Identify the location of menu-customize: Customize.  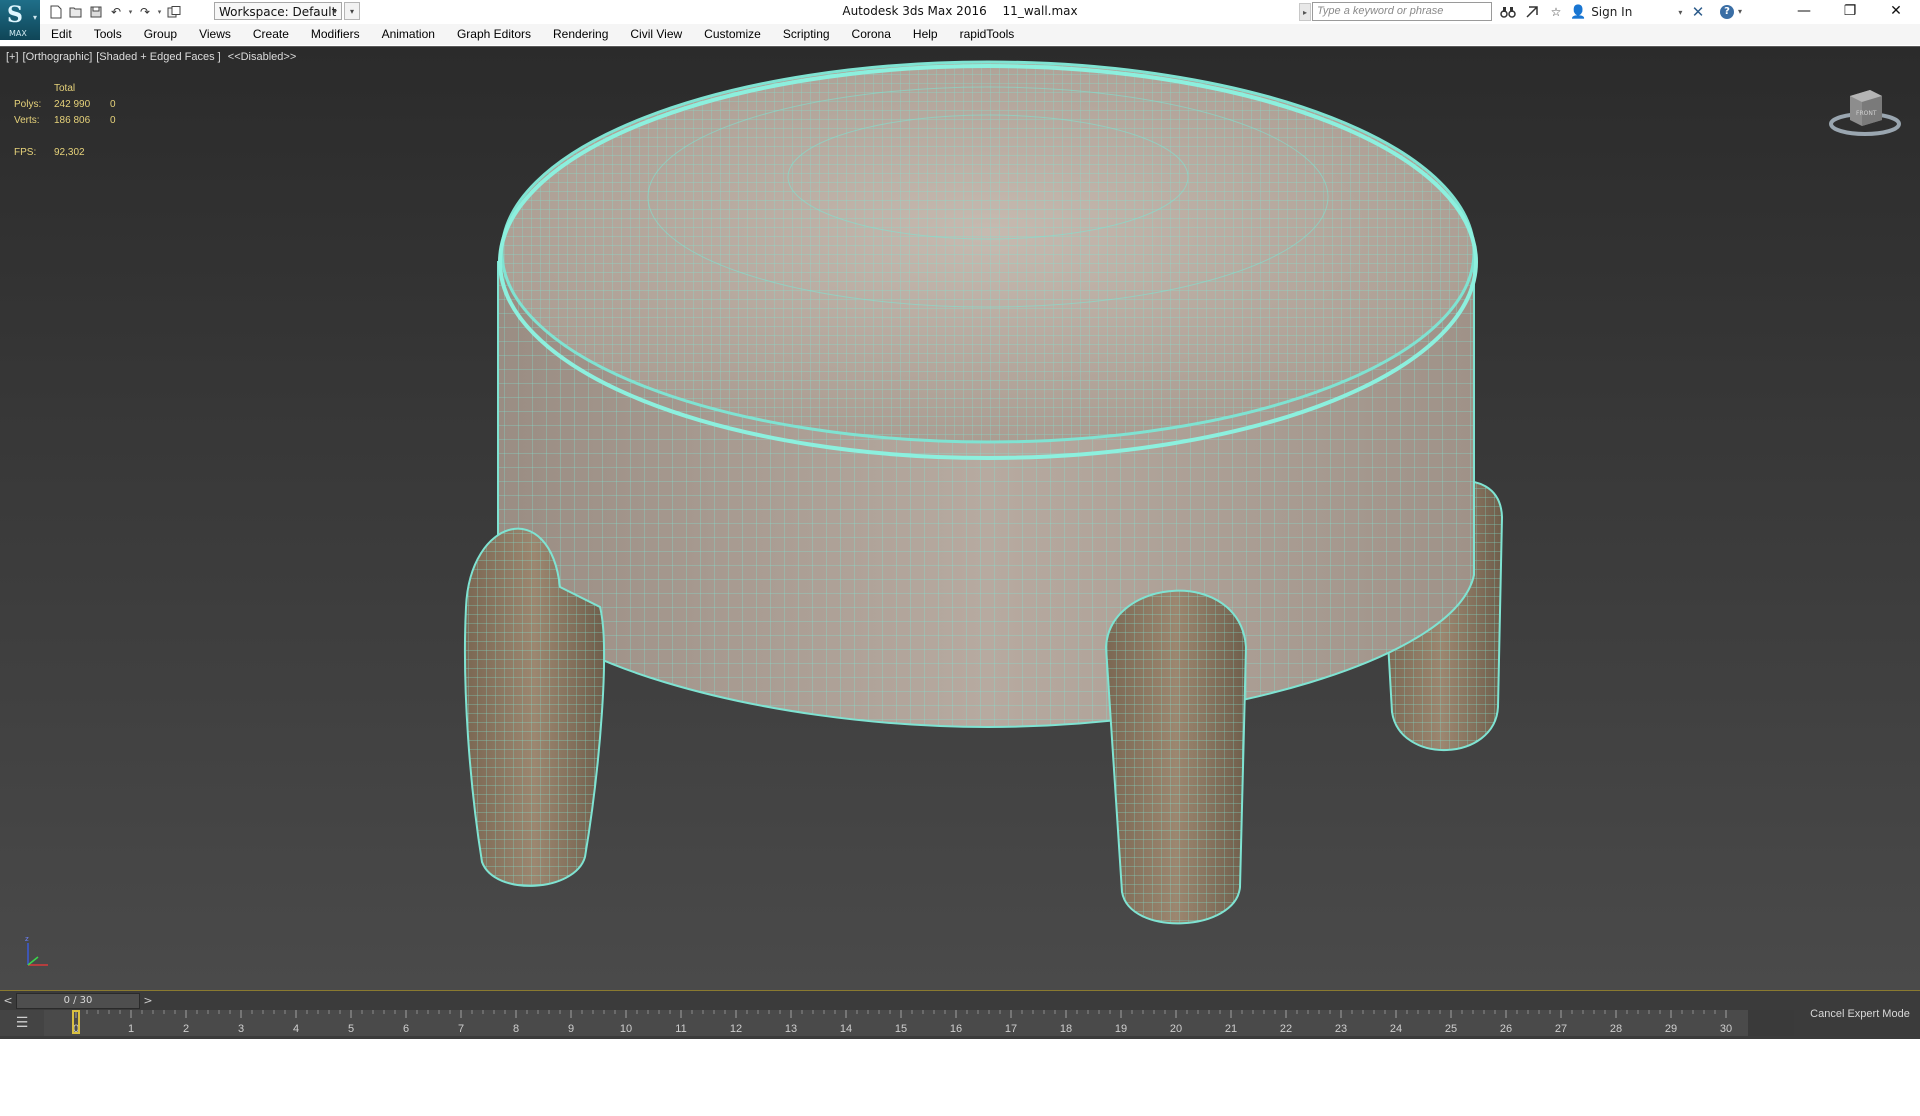
(732, 34).